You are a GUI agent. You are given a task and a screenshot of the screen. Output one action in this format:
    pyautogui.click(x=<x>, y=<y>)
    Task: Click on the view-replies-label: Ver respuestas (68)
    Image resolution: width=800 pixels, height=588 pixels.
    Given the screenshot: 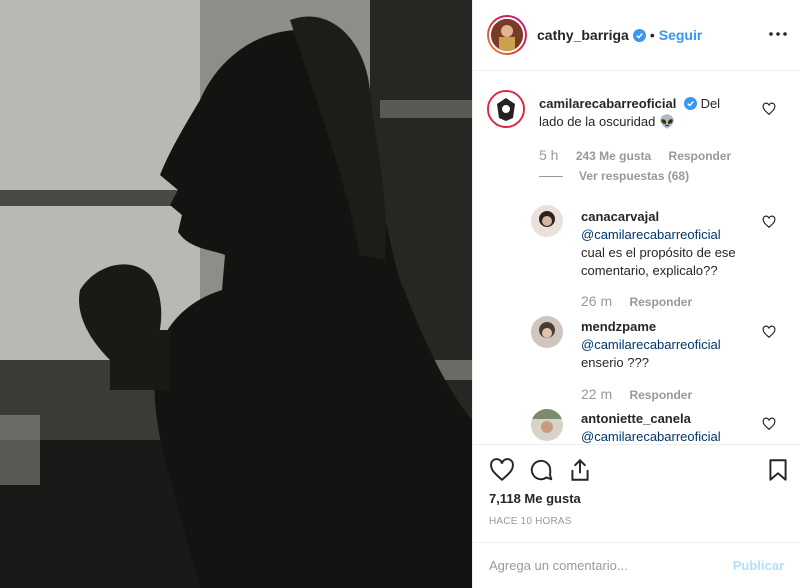 What is the action you would take?
    pyautogui.click(x=634, y=176)
    